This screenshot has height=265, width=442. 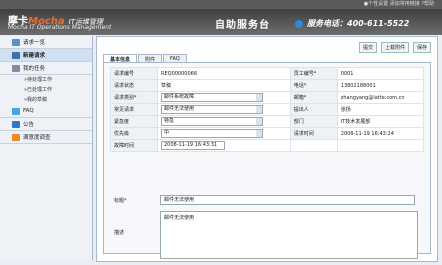 What do you see at coordinates (380, 97) in the screenshot?
I see `value-email: zhangyang@latte.com.cn` at bounding box center [380, 97].